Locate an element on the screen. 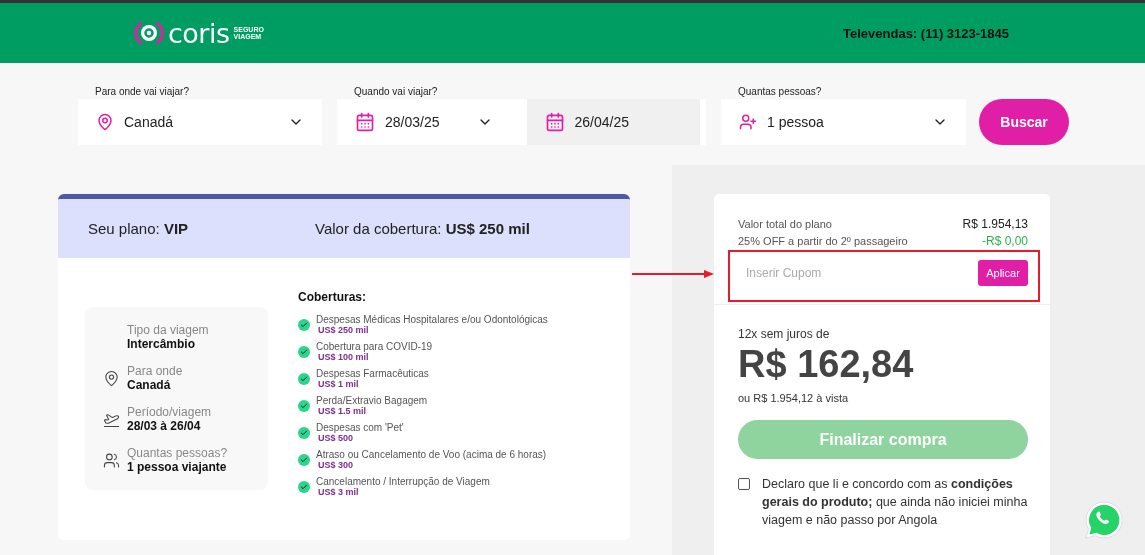 The height and width of the screenshot is (555, 1145). coverages-title: Coberturas: is located at coordinates (332, 297).